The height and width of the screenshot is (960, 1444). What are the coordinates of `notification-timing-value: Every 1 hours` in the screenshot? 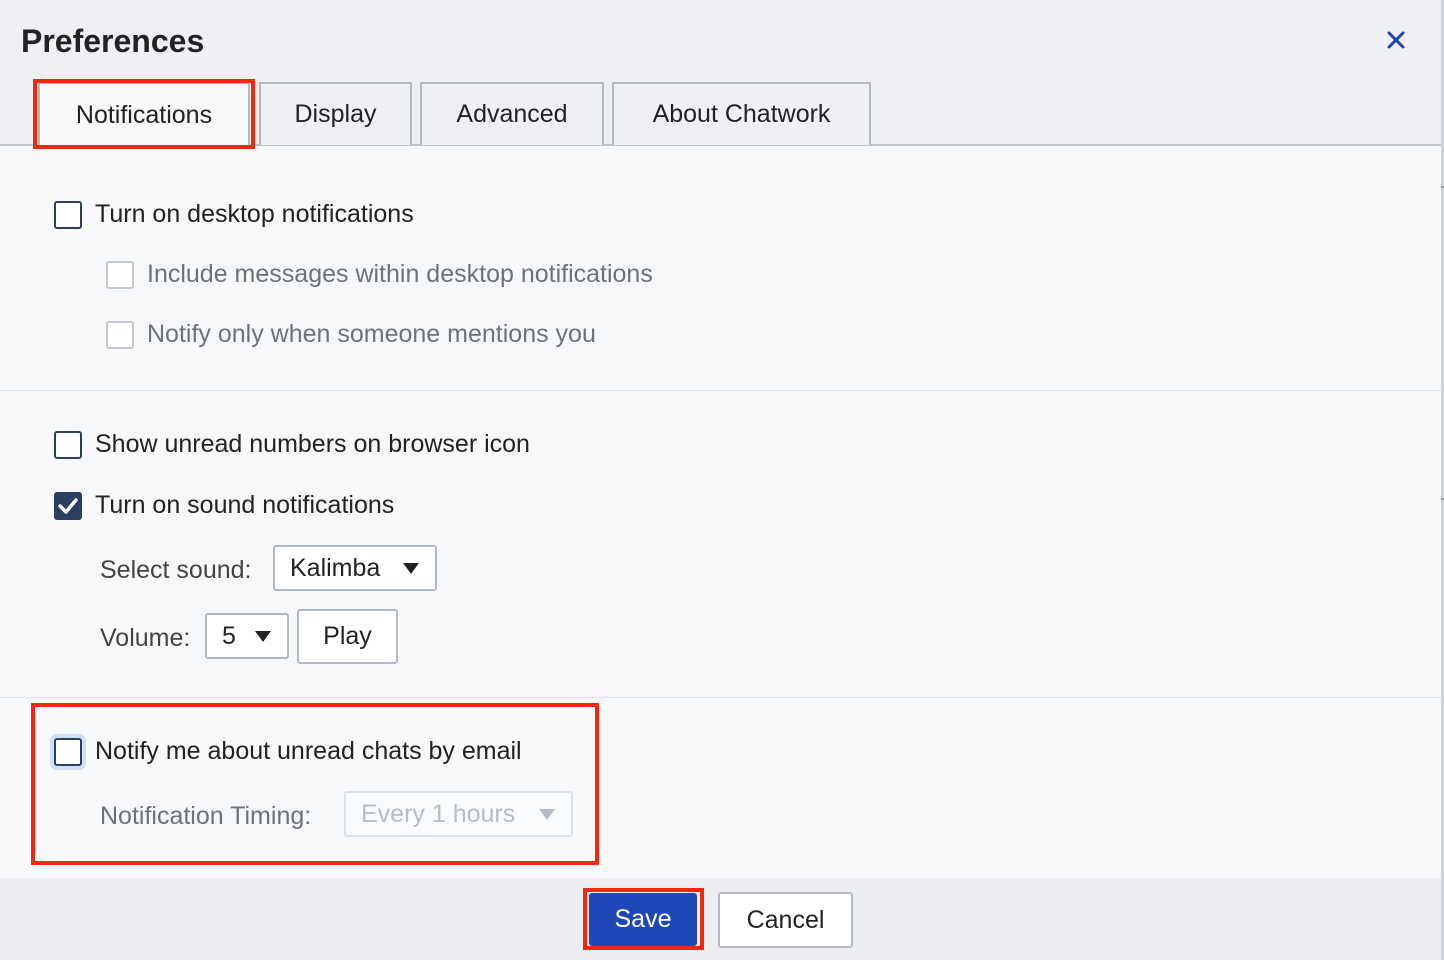 It's located at (438, 813).